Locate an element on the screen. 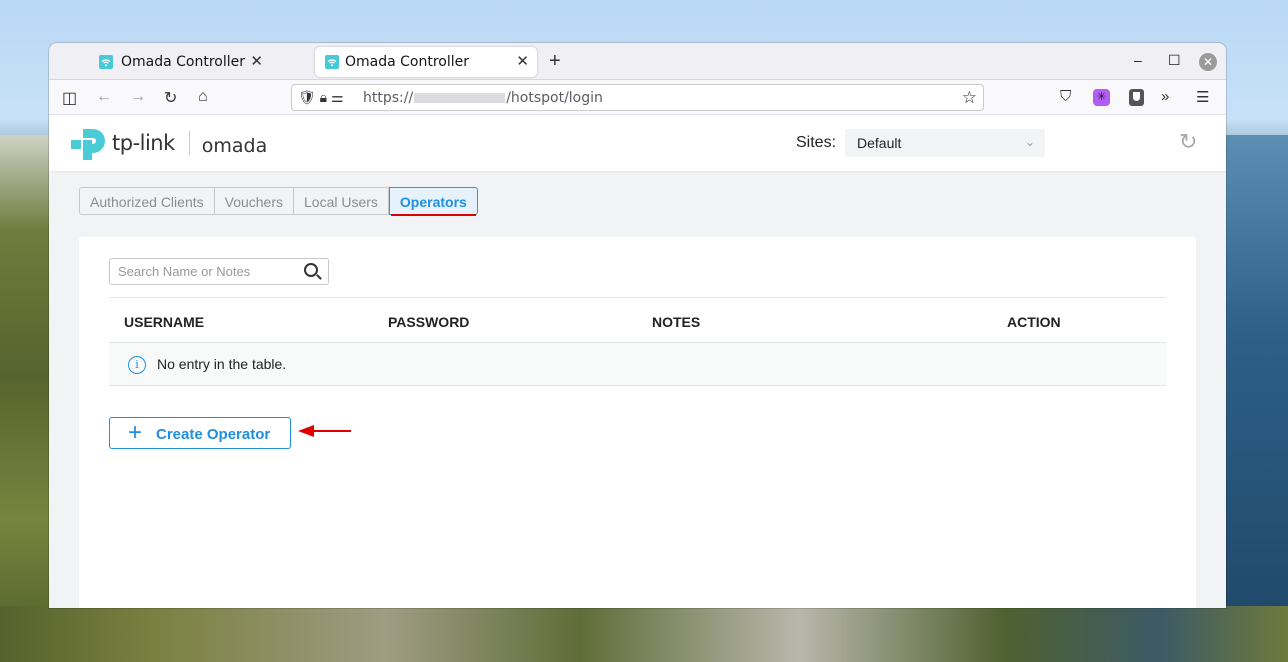 The height and width of the screenshot is (662, 1288). search-input is located at coordinates (203, 271).